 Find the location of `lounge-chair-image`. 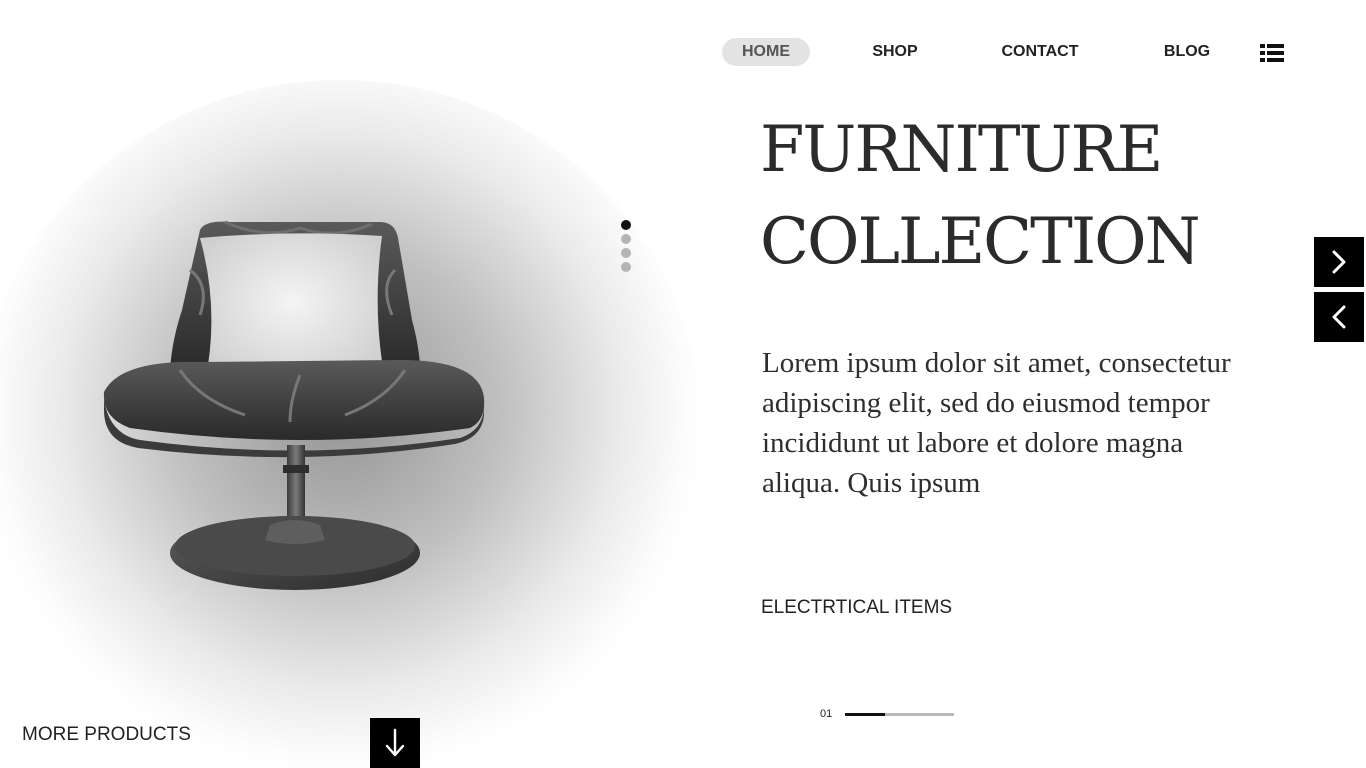

lounge-chair-image is located at coordinates (294, 405).